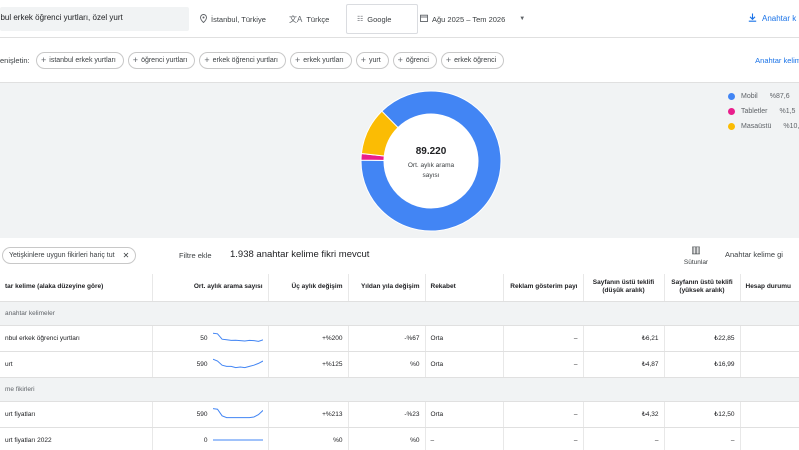 The height and width of the screenshot is (450, 799). Describe the element at coordinates (372, 60) in the screenshot. I see `broaden-chip: + yurt` at that location.